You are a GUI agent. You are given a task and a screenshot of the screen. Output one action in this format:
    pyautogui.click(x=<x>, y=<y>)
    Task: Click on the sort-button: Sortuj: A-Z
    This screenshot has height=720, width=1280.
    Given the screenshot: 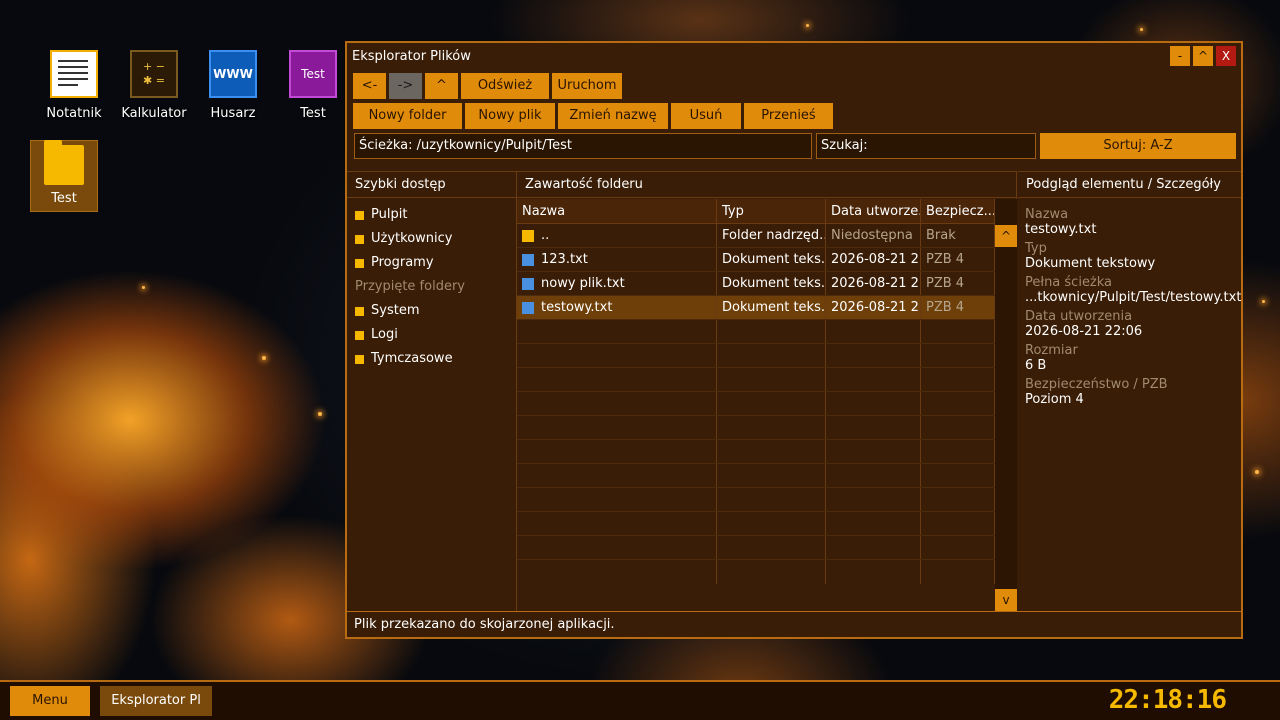 What is the action you would take?
    pyautogui.click(x=1138, y=146)
    